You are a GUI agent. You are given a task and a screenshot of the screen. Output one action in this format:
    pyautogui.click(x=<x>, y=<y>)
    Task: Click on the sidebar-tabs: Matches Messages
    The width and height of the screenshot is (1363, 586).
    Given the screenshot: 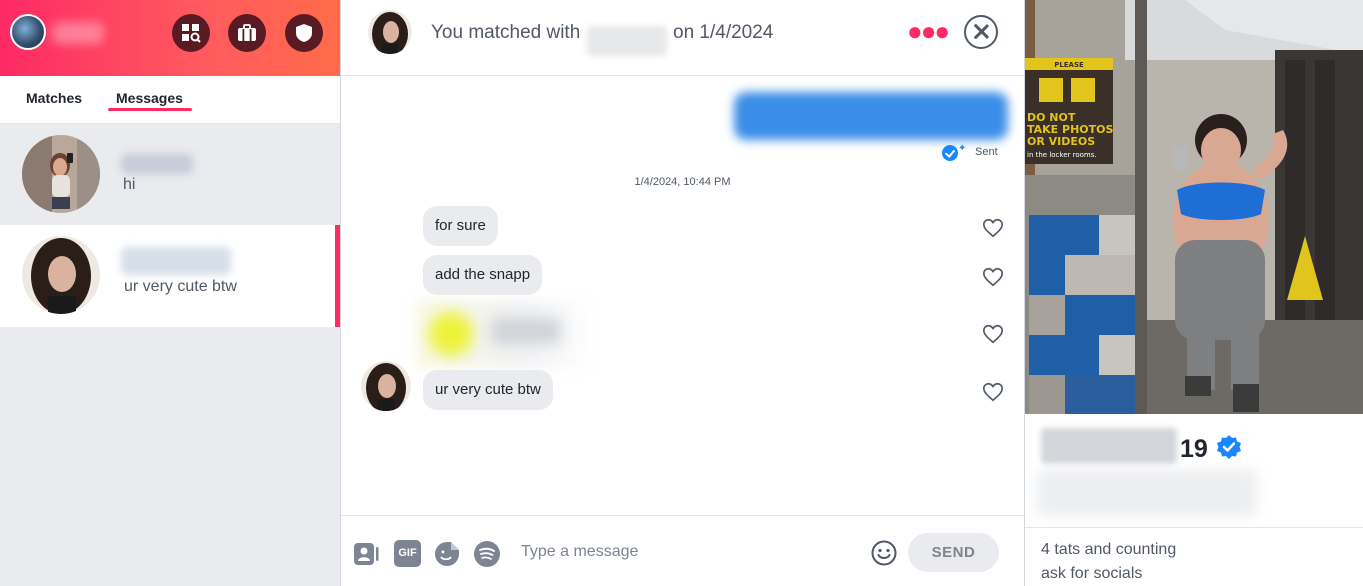 What is the action you would take?
    pyautogui.click(x=170, y=100)
    